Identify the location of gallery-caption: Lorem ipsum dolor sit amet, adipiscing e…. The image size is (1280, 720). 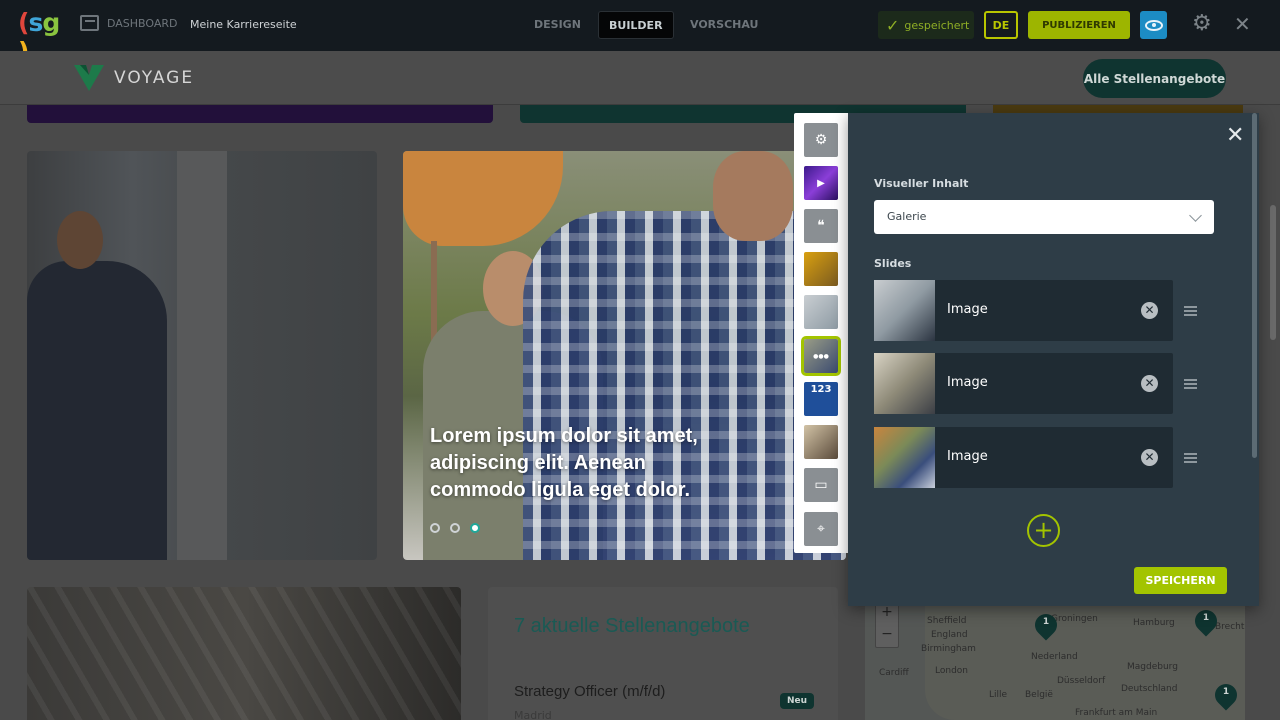
(564, 463).